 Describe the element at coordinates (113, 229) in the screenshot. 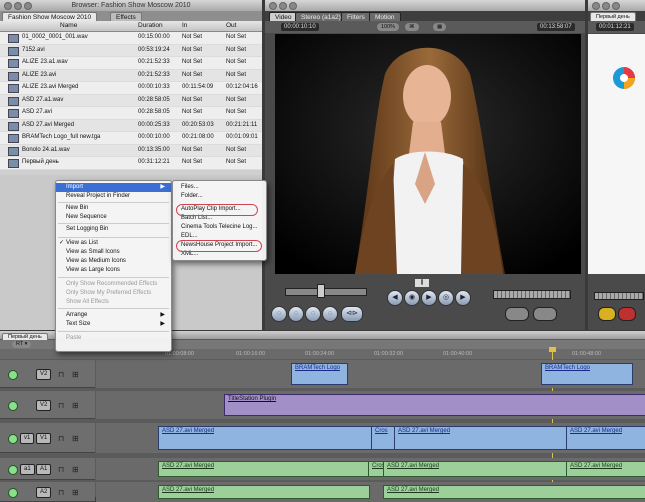

I see `menu-item: Set Logging Bin` at that location.